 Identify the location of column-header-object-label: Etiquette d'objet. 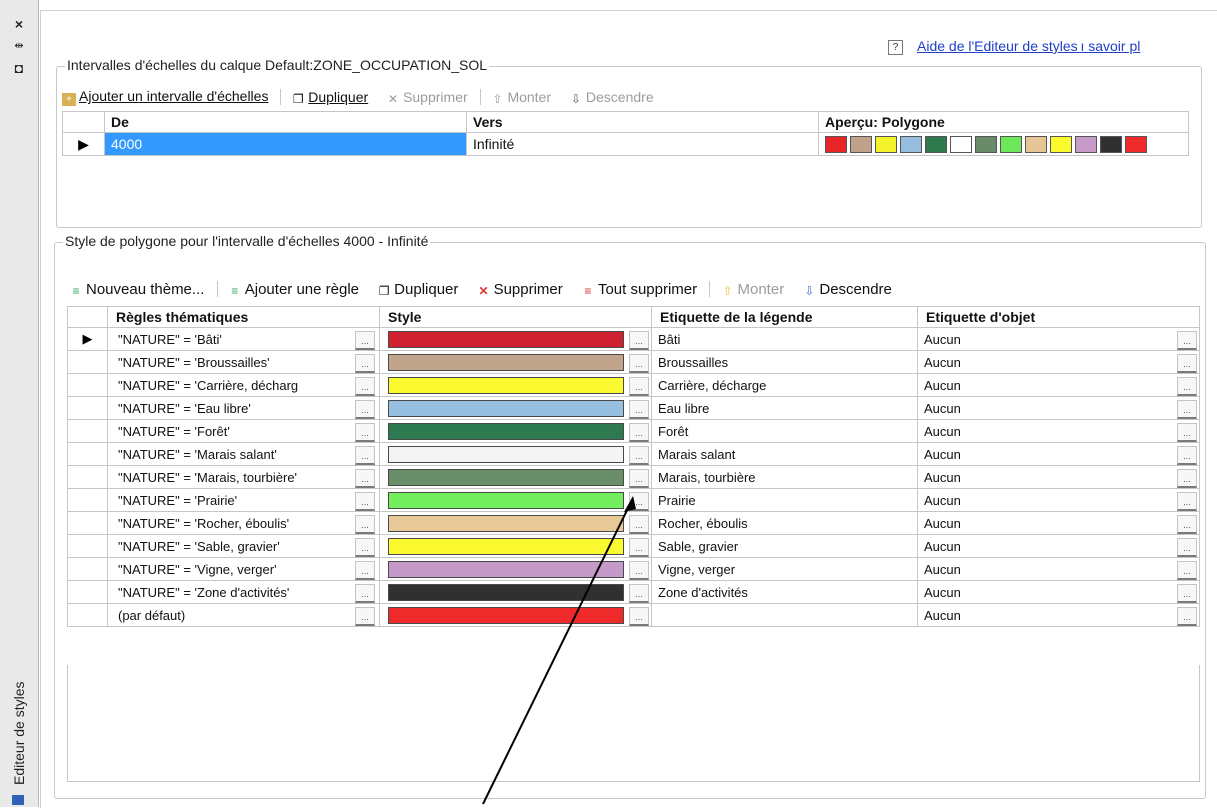
(1058, 317).